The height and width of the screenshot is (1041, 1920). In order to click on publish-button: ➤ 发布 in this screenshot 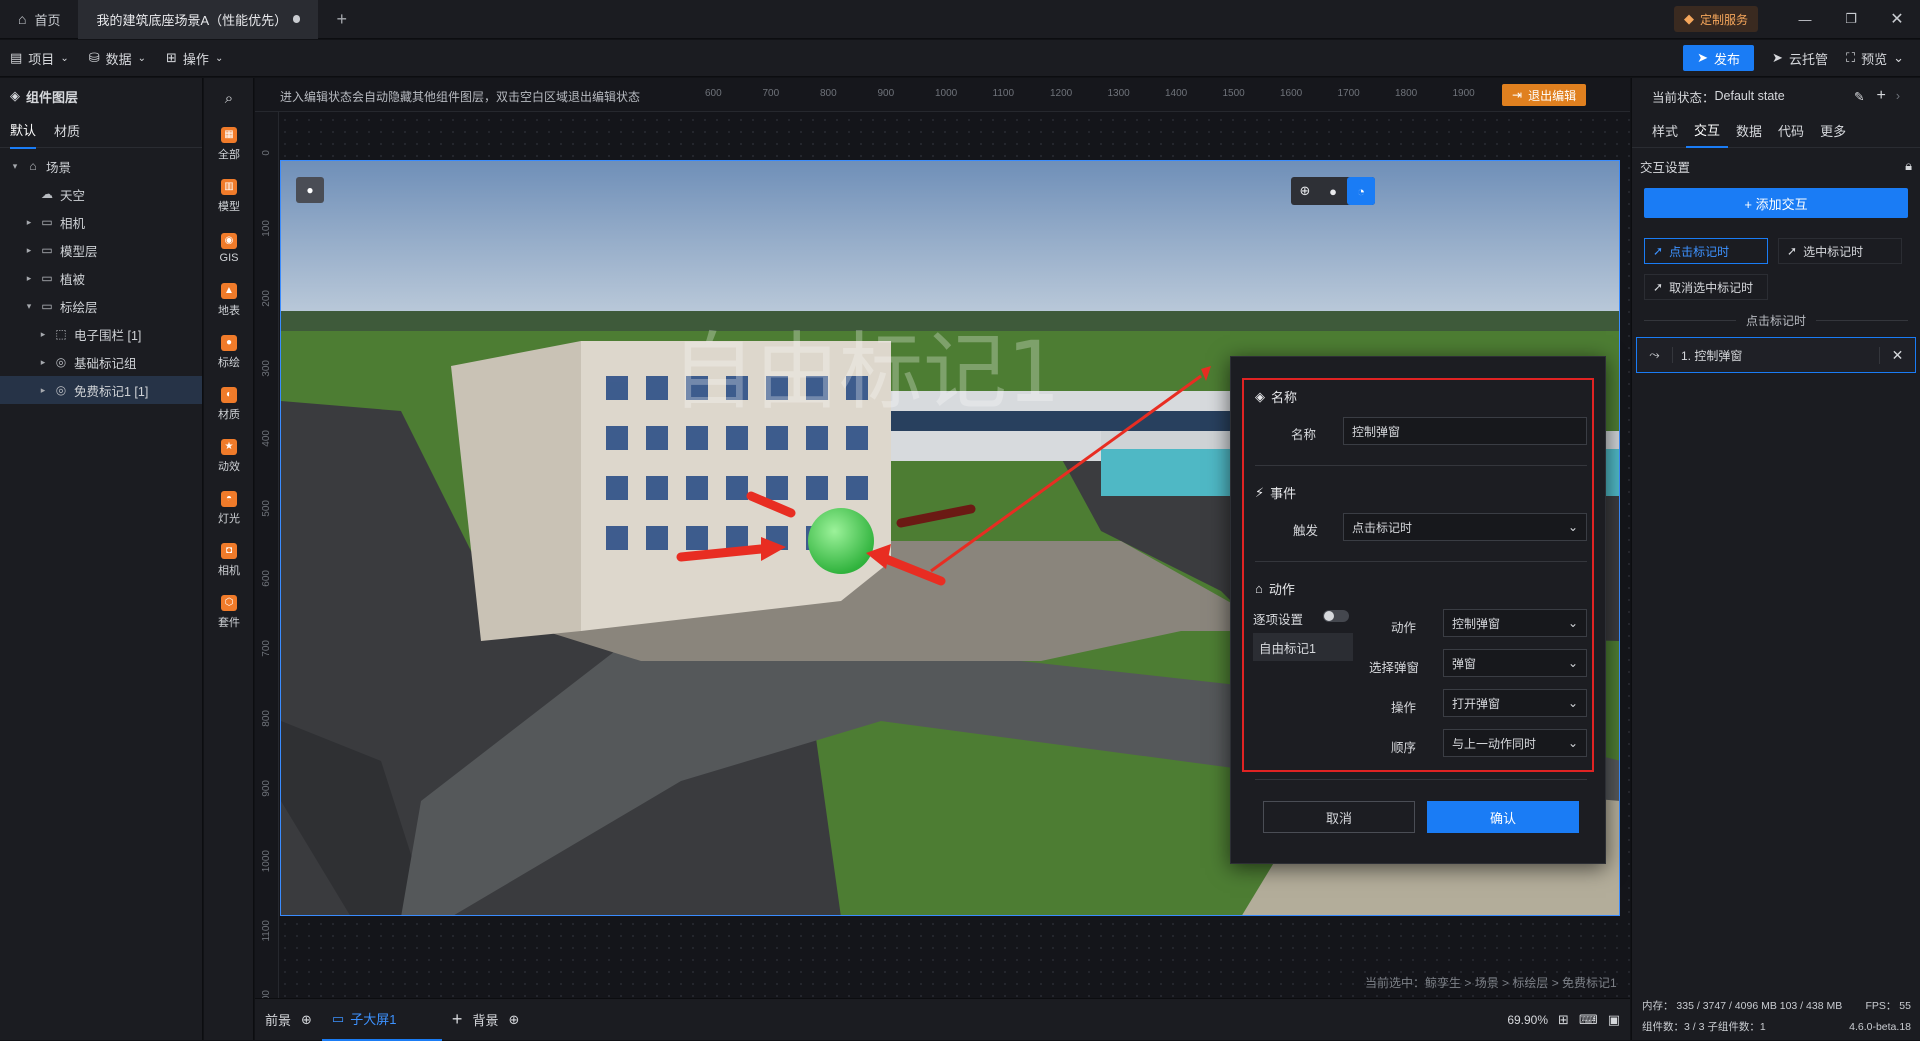, I will do `click(1719, 58)`.